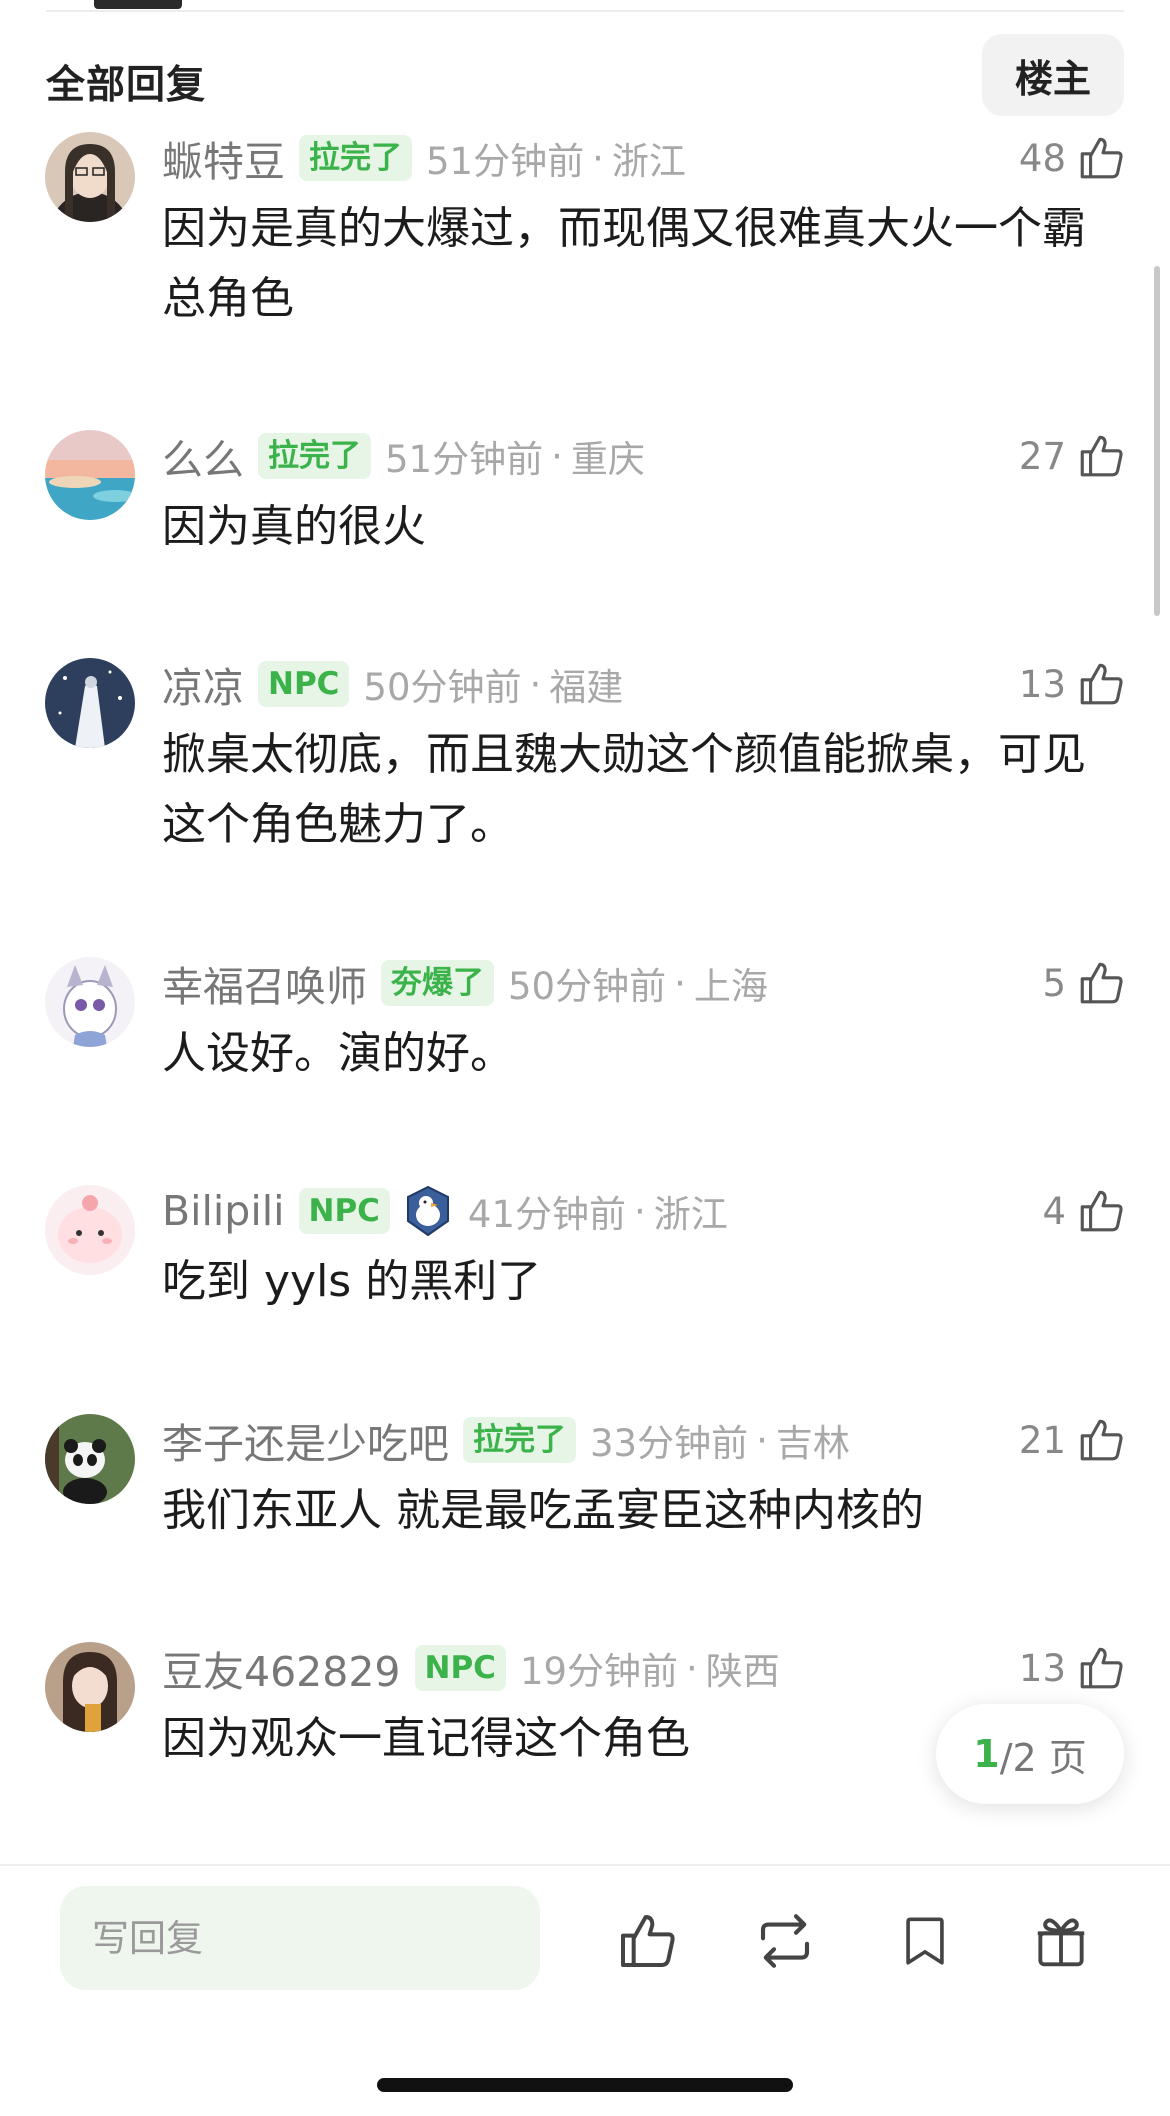  I want to click on comment-header: 凉凉 NPC 50分钟前 · 福建, so click(392, 684).